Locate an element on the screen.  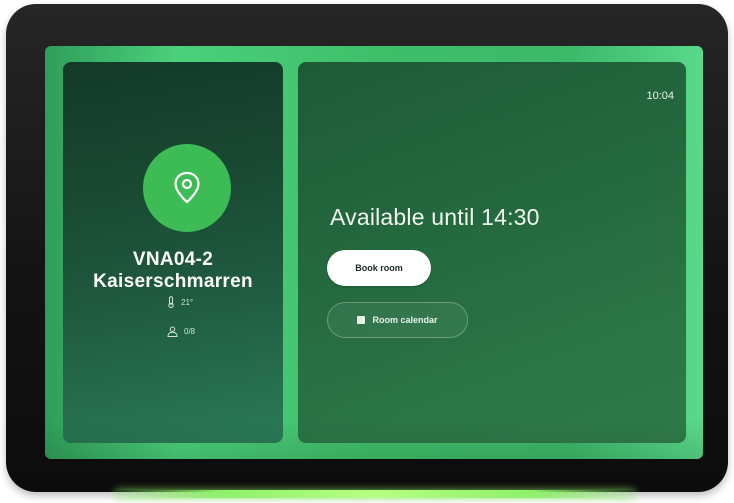
map-pin-icon is located at coordinates (187, 187).